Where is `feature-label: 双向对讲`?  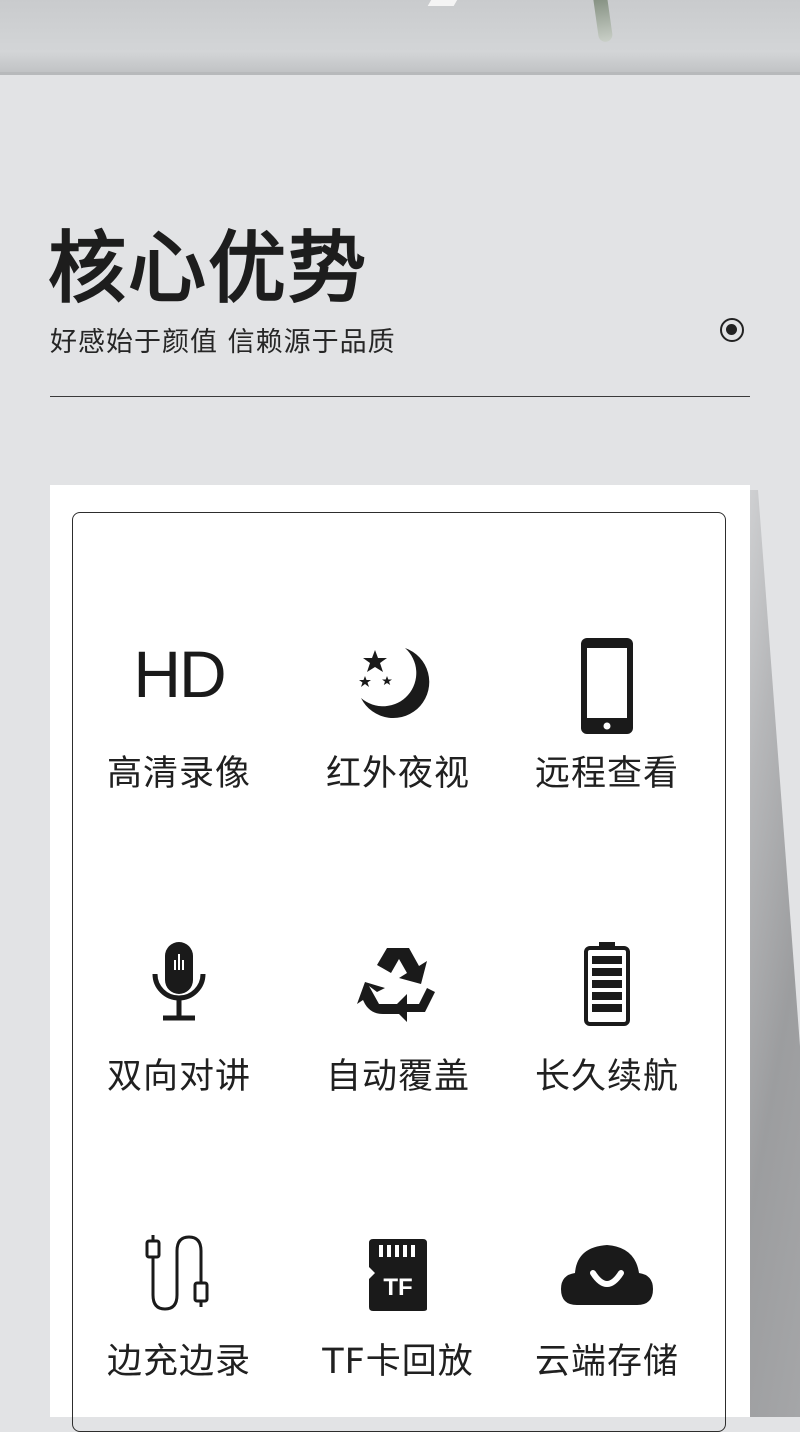 feature-label: 双向对讲 is located at coordinates (178, 1077).